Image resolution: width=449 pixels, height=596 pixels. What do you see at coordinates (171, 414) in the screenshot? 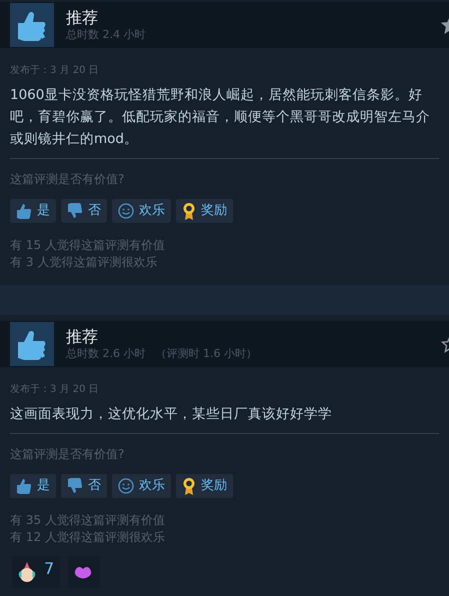
I see `review-text: 这画面表现力，这优化水平，某些日厂真该好好学学` at bounding box center [171, 414].